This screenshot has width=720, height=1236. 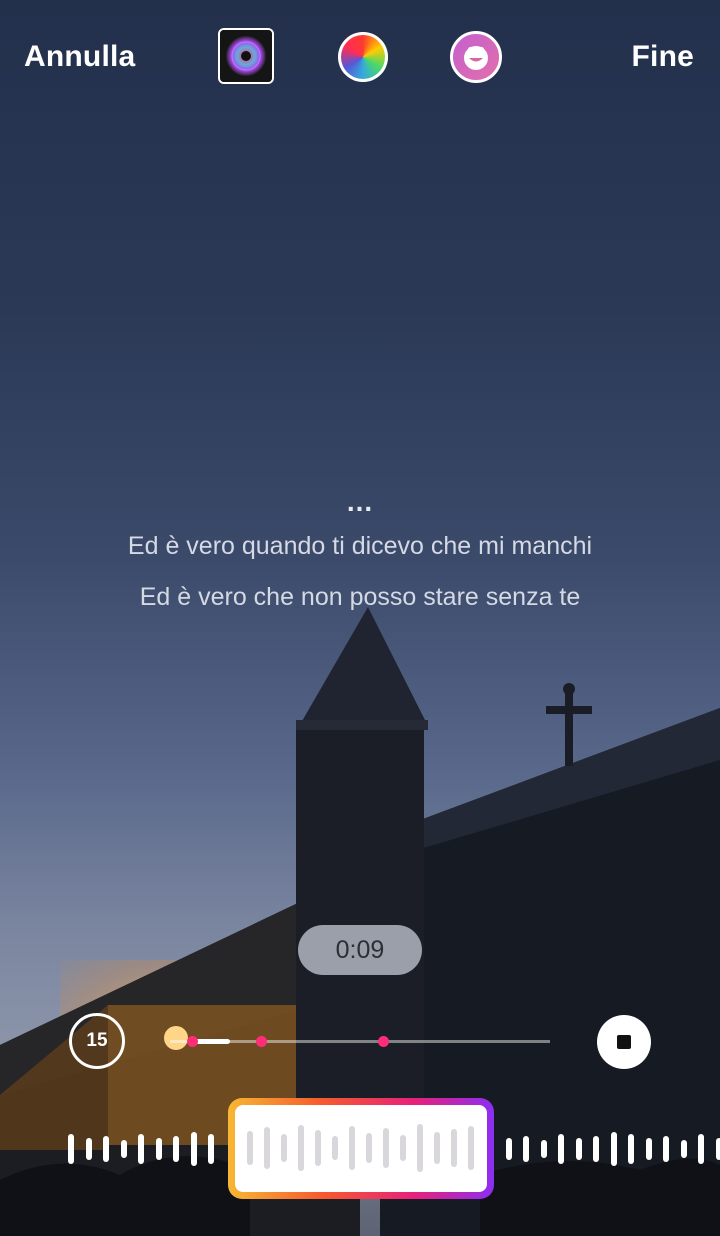 I want to click on lyric-line-2: Ed è vero che non posso stare senza te, so click(x=360, y=597).